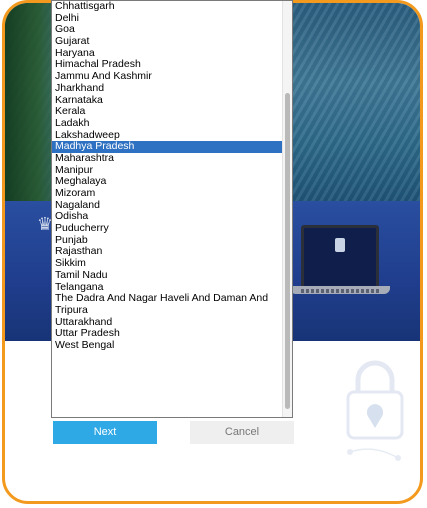 The height and width of the screenshot is (508, 427). I want to click on dropdown-option: Meghalaya, so click(172, 182).